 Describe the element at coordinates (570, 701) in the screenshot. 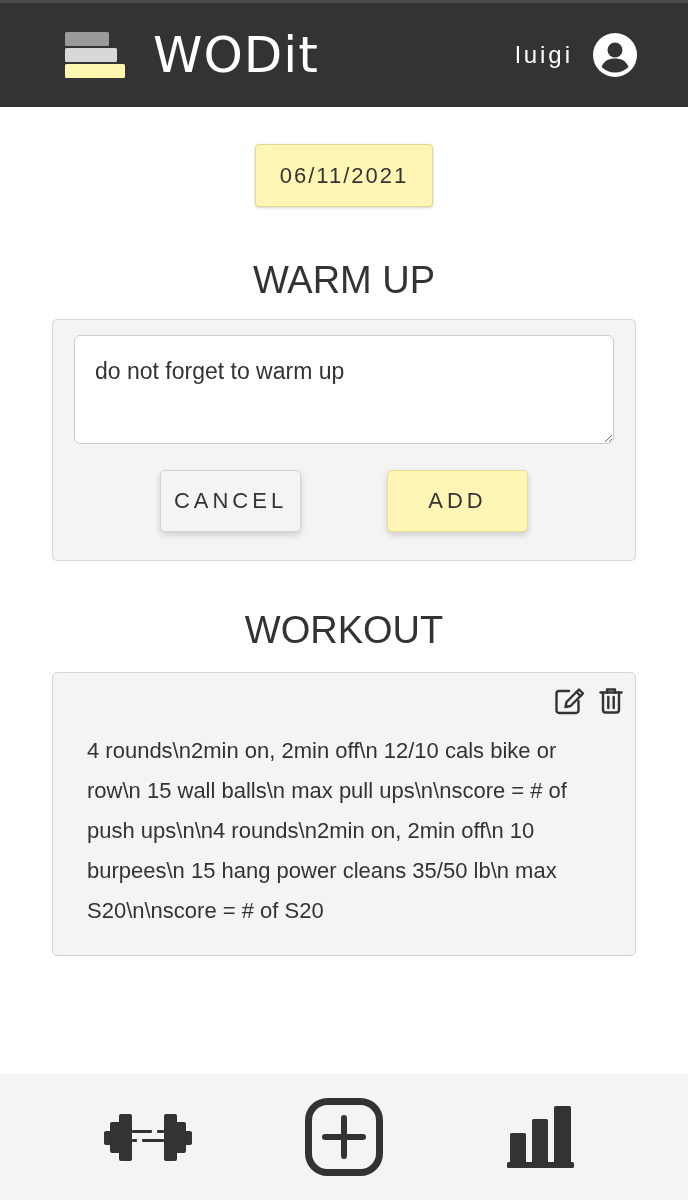

I see `pencil-square-icon` at that location.